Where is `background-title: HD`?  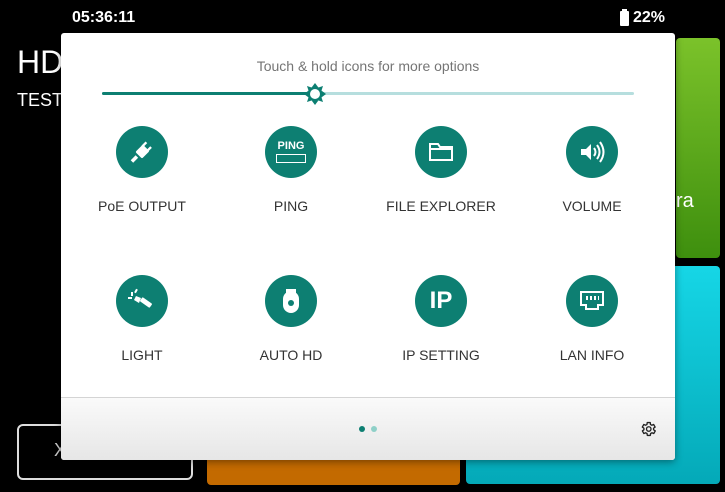
background-title: HD is located at coordinates (40, 62).